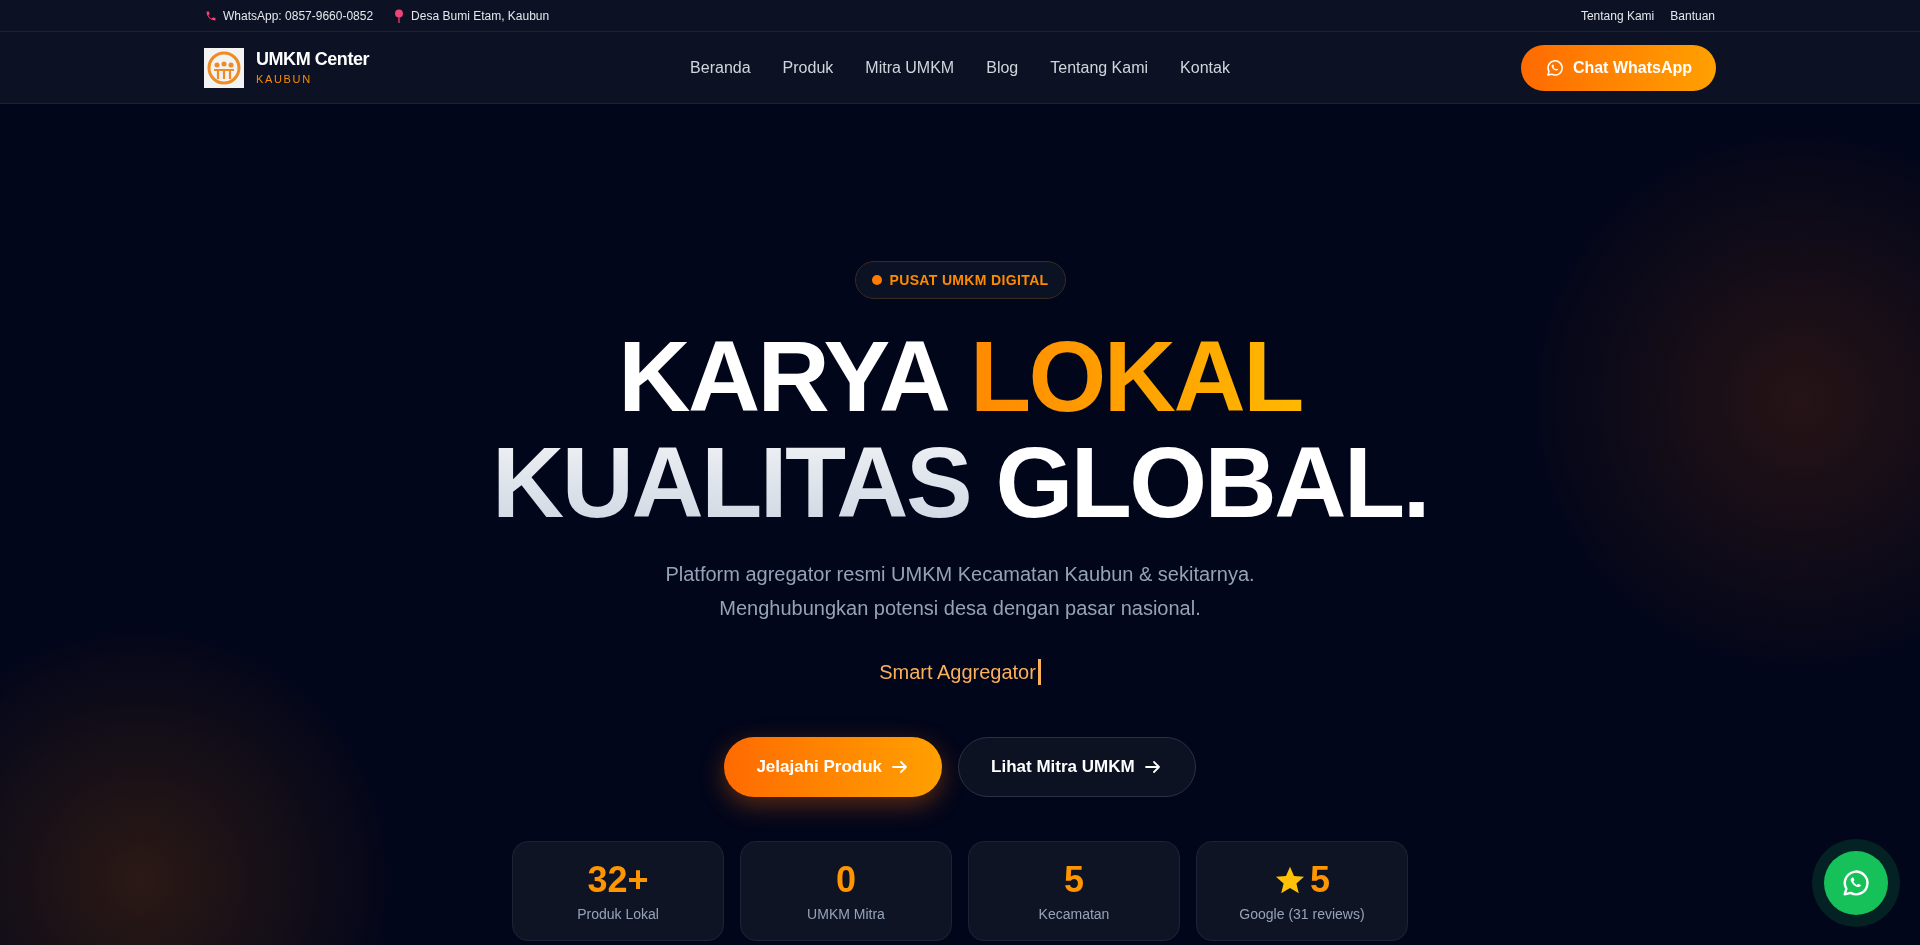 The image size is (1920, 945). What do you see at coordinates (211, 15) in the screenshot?
I see `phone-icon` at bounding box center [211, 15].